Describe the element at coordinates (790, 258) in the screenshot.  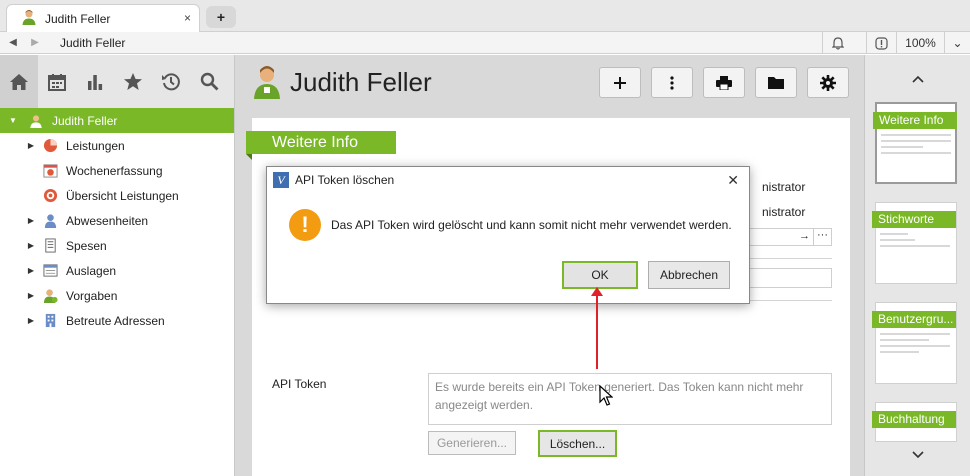
I see `divider` at that location.